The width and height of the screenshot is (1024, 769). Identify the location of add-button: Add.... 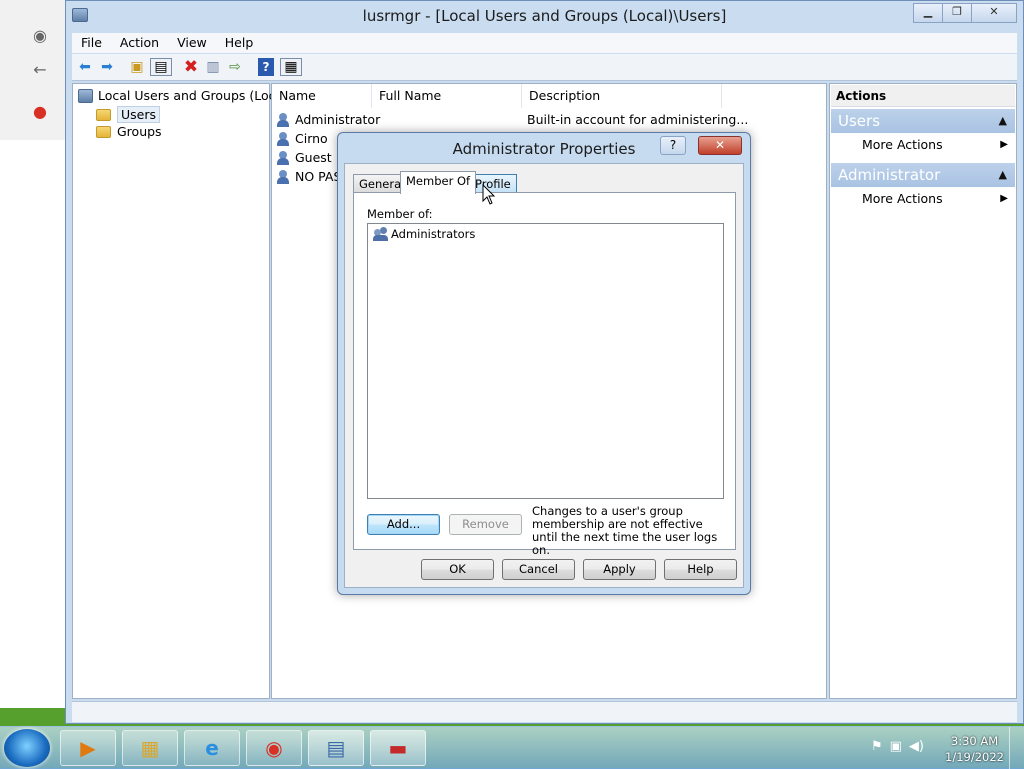
(403, 524).